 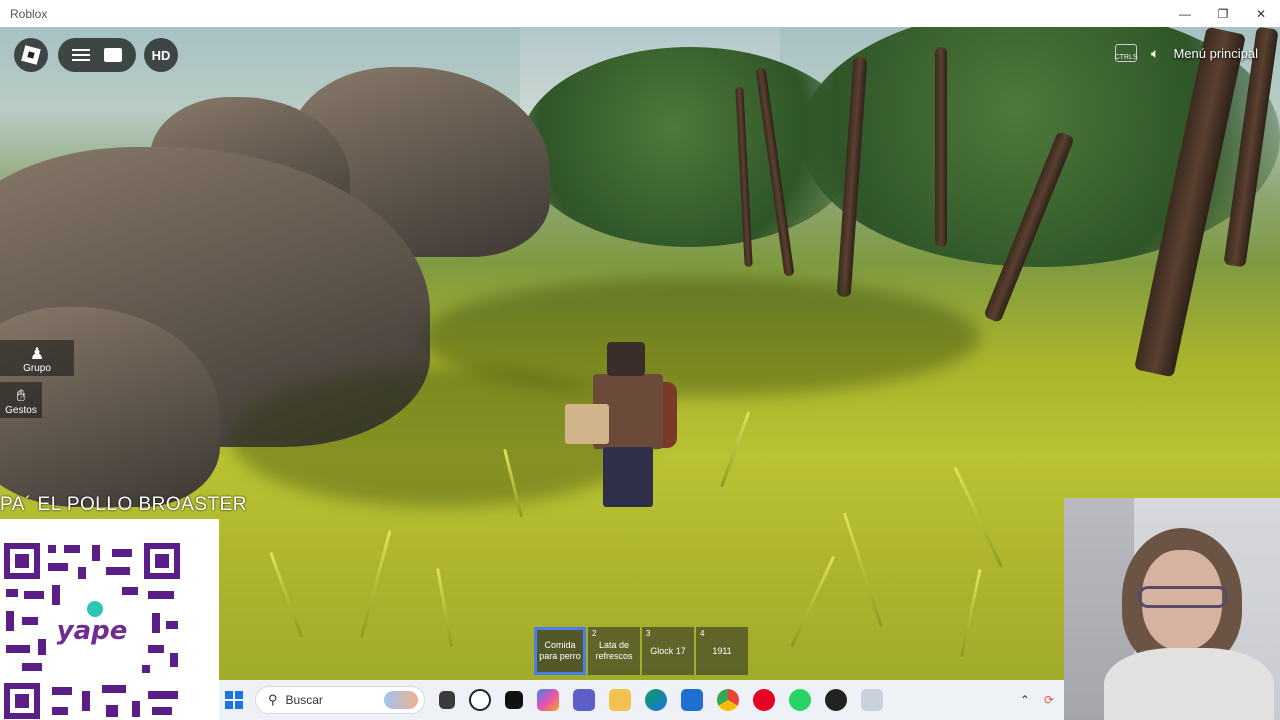 I want to click on edge-icon, so click(x=656, y=700).